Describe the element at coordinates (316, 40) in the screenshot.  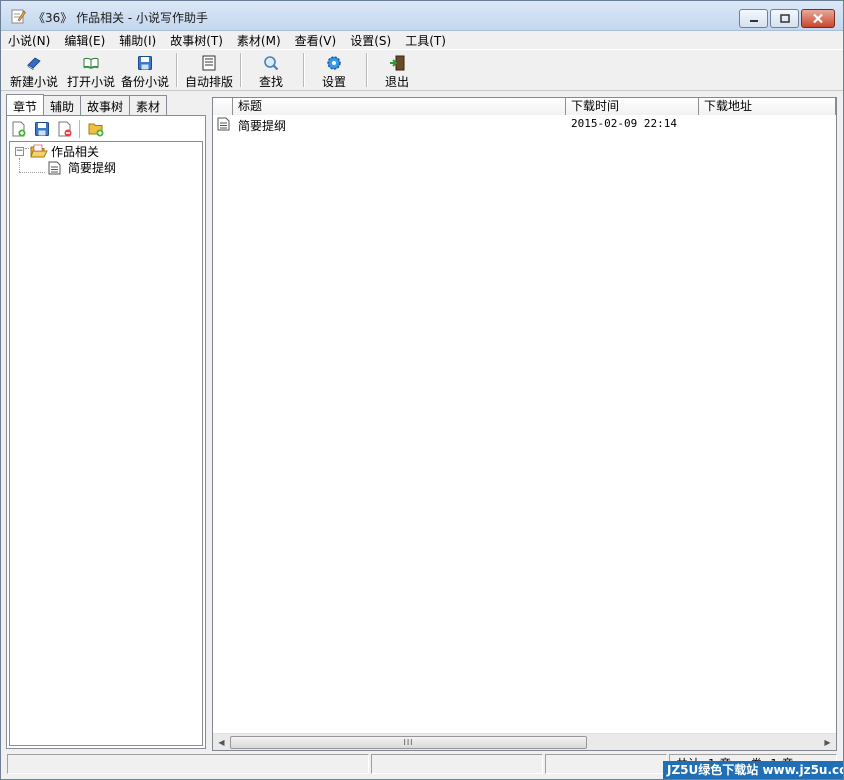
I see `menu-view: 查看(V)` at that location.